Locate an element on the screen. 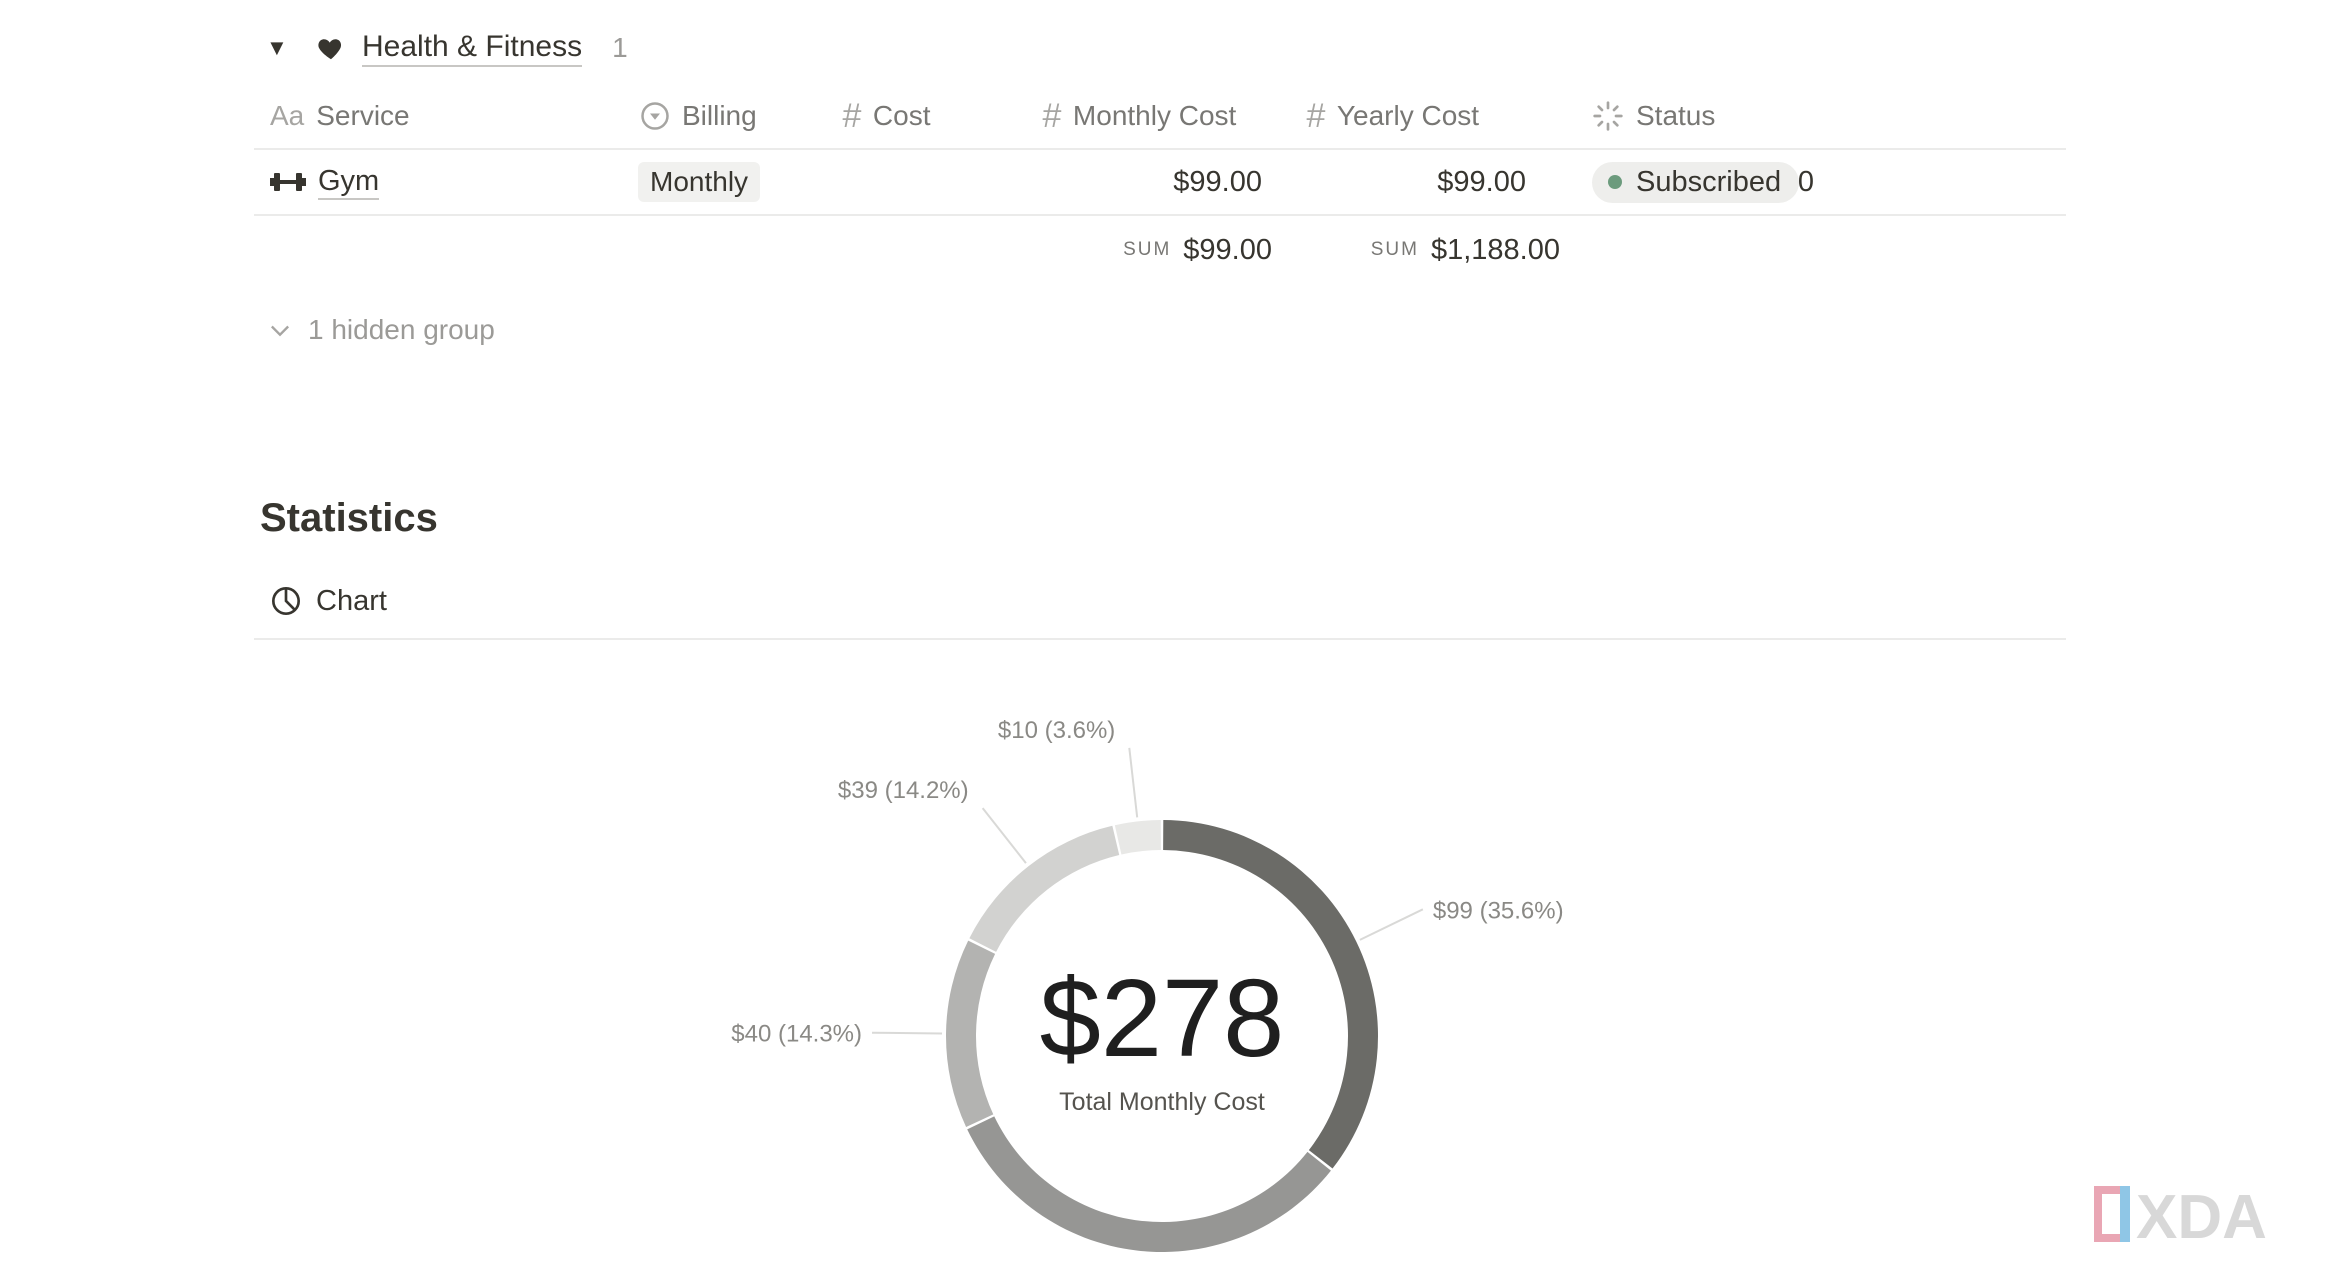 The height and width of the screenshot is (1276, 2336). xda-logo: XDA is located at coordinates (2180, 1217).